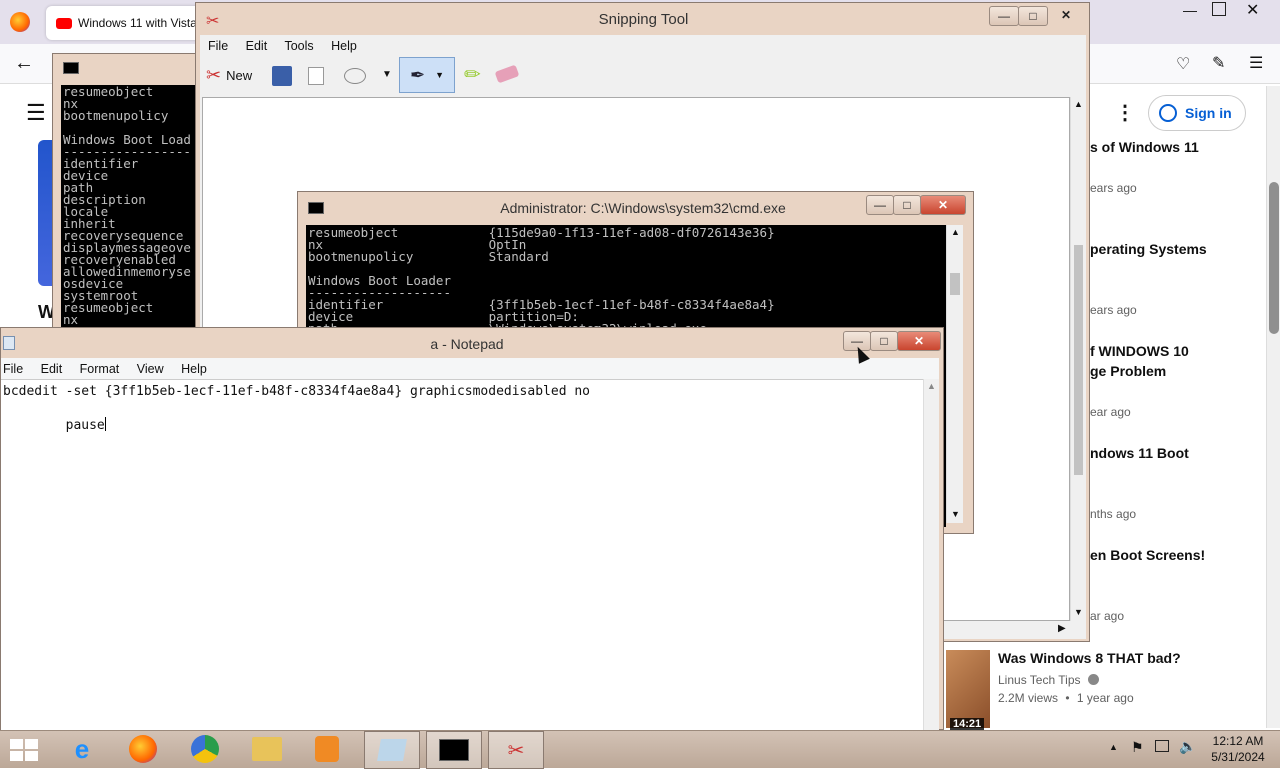  I want to click on admin-maximize-button: □, so click(907, 205).